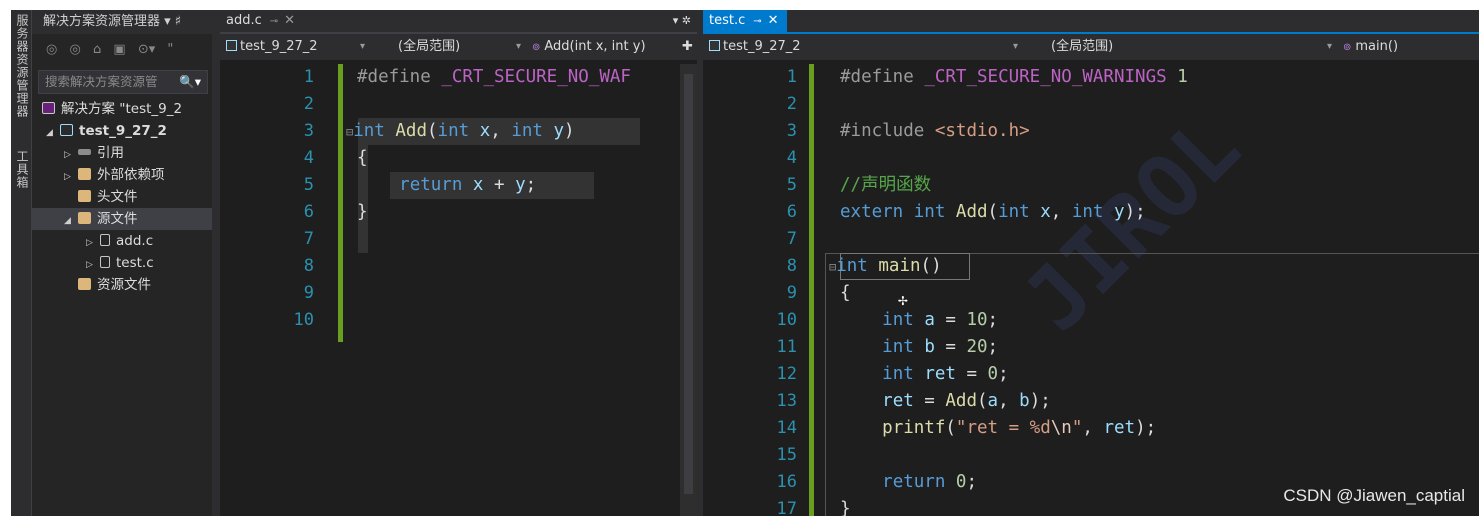 This screenshot has height=516, width=1479. I want to click on switch-views-icon: ▣, so click(119, 49).